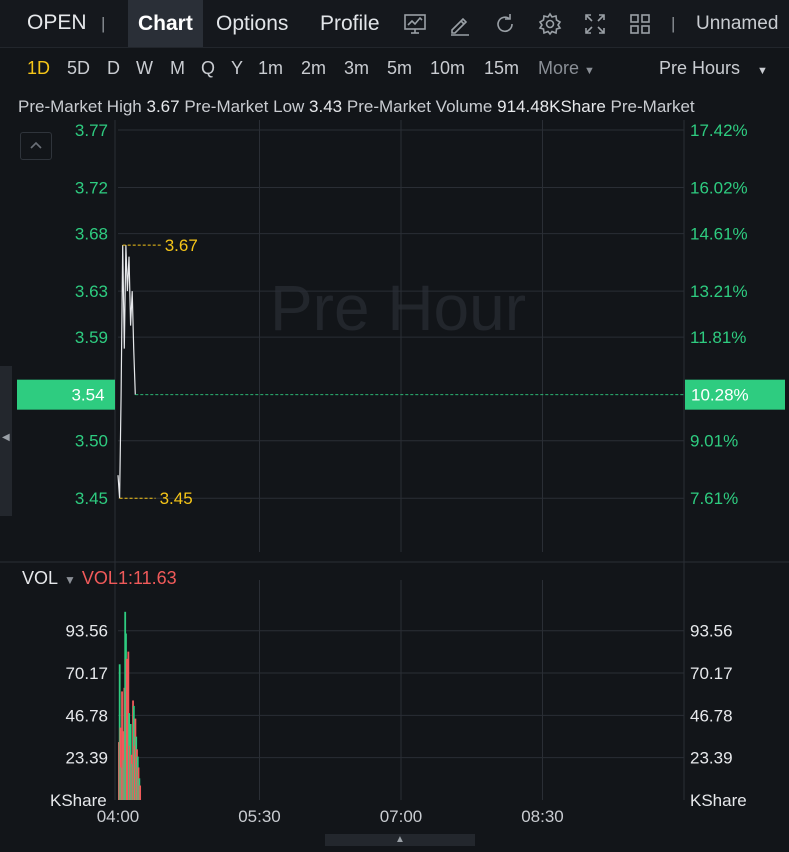  I want to click on percent-tick-label: 13.21%, so click(719, 291).